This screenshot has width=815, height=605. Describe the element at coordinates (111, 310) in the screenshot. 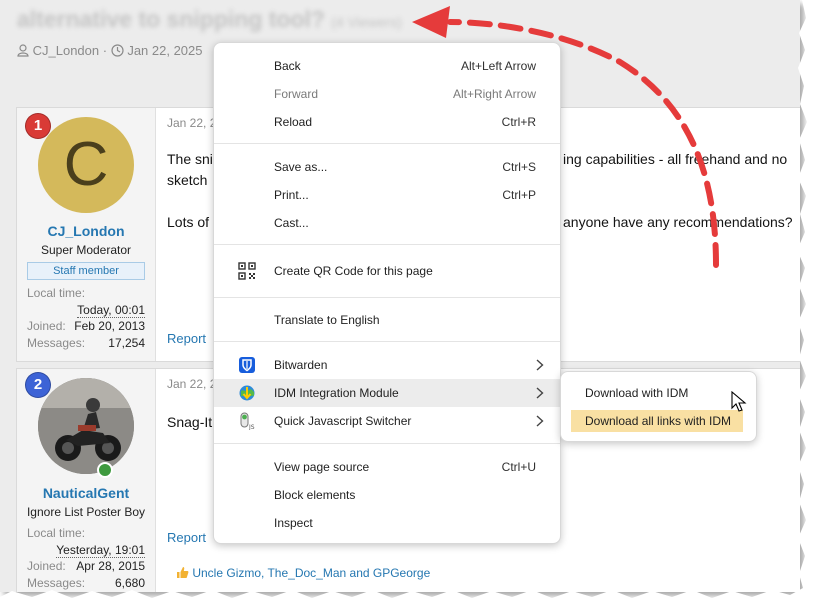

I see `local-time-value: Today, 00:01` at that location.